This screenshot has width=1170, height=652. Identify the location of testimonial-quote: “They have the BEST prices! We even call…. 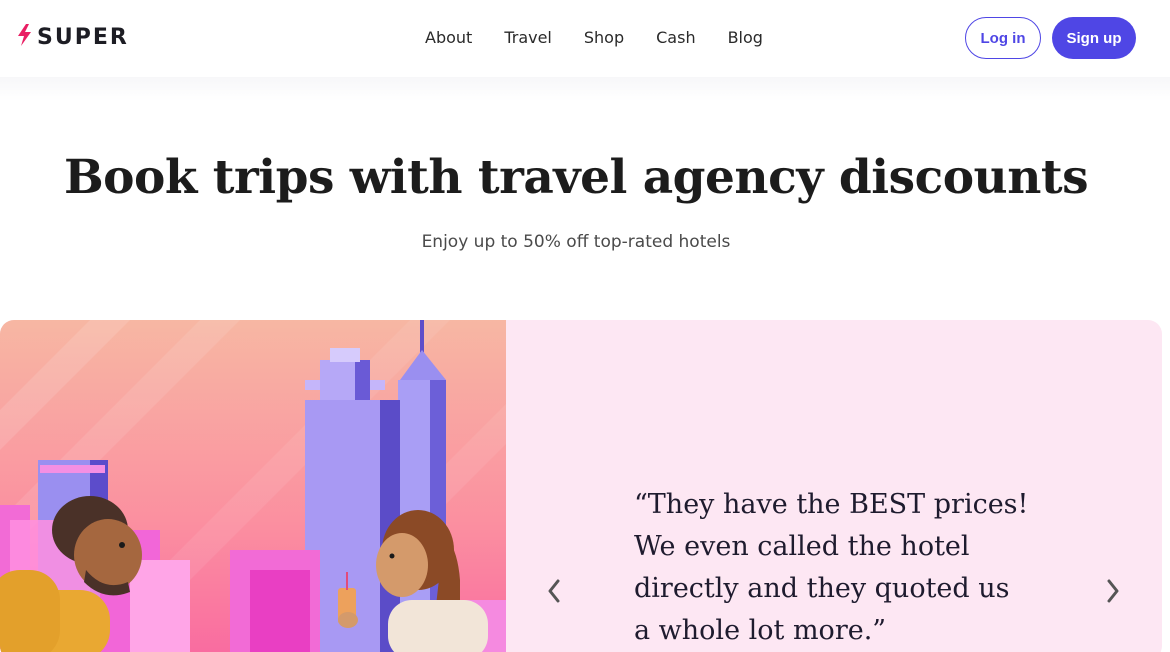
(854, 568).